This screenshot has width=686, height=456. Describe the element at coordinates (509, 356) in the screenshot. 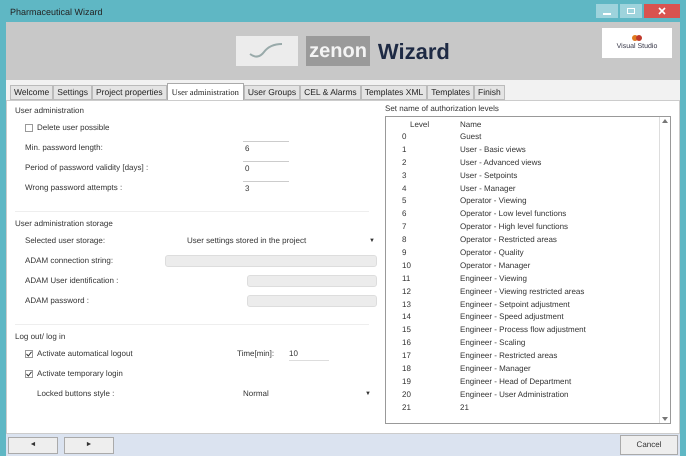

I see `table-cell-text: Engineer - Restricted areas` at that location.